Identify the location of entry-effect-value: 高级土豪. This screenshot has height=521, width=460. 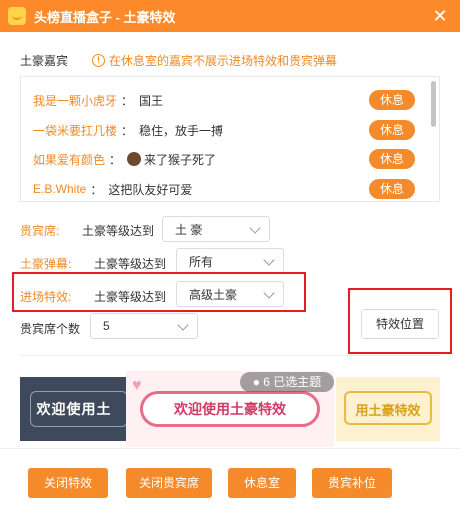
(213, 294).